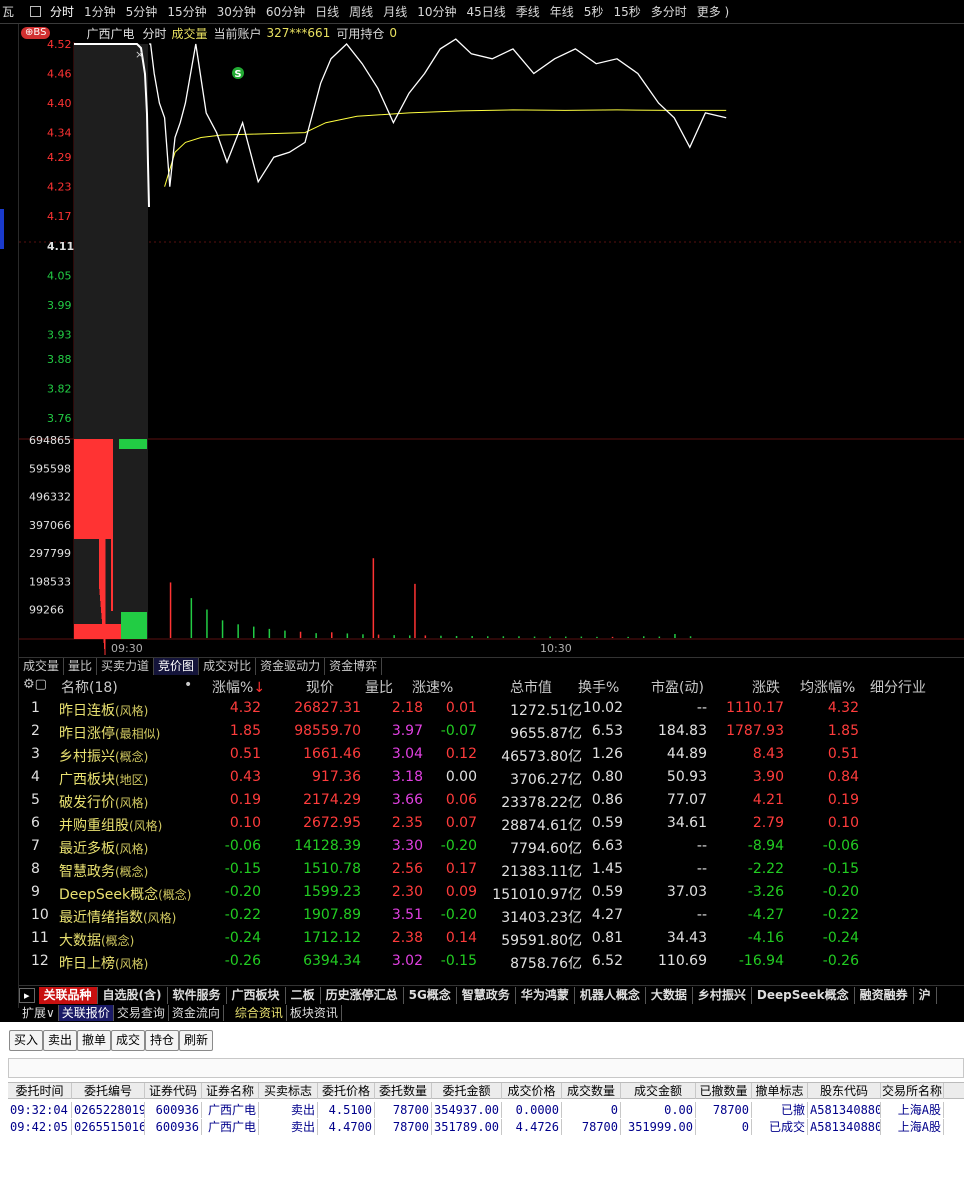  What do you see at coordinates (197, 995) in the screenshot?
I see `sector-tag: 软件服务` at bounding box center [197, 995].